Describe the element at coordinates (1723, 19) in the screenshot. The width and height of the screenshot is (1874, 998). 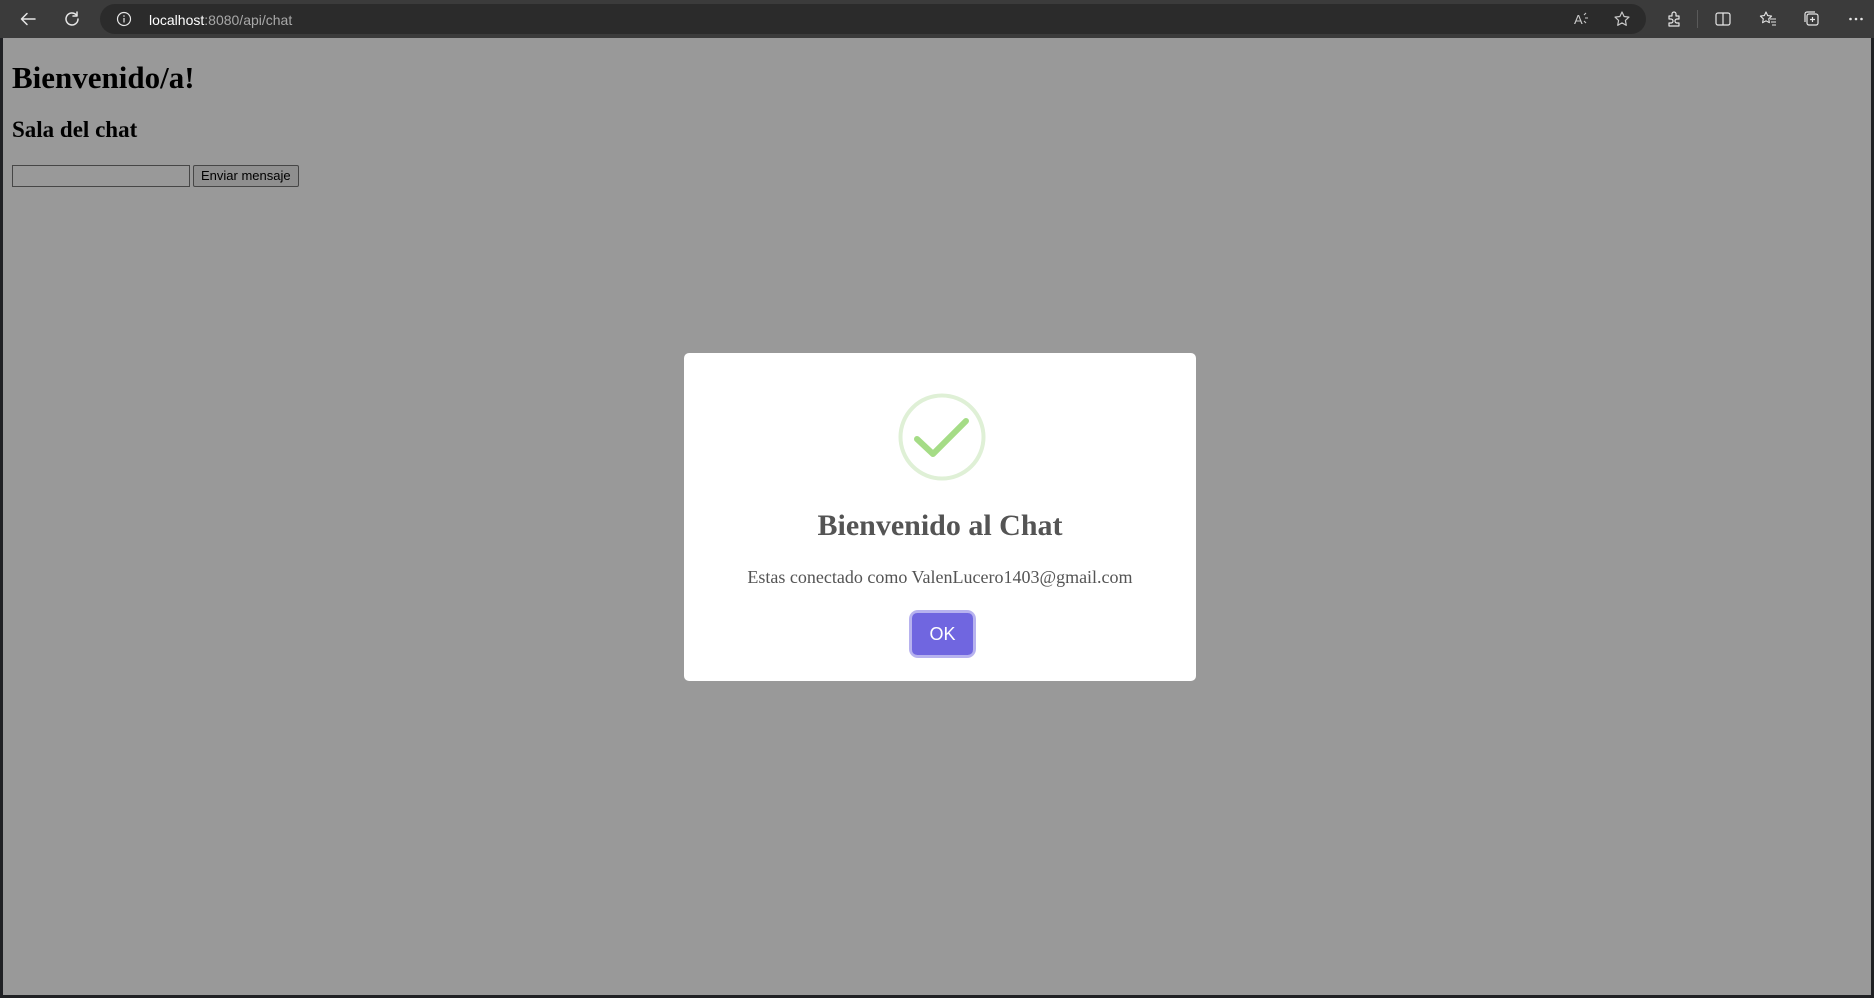
I see `split-screen-icon` at that location.